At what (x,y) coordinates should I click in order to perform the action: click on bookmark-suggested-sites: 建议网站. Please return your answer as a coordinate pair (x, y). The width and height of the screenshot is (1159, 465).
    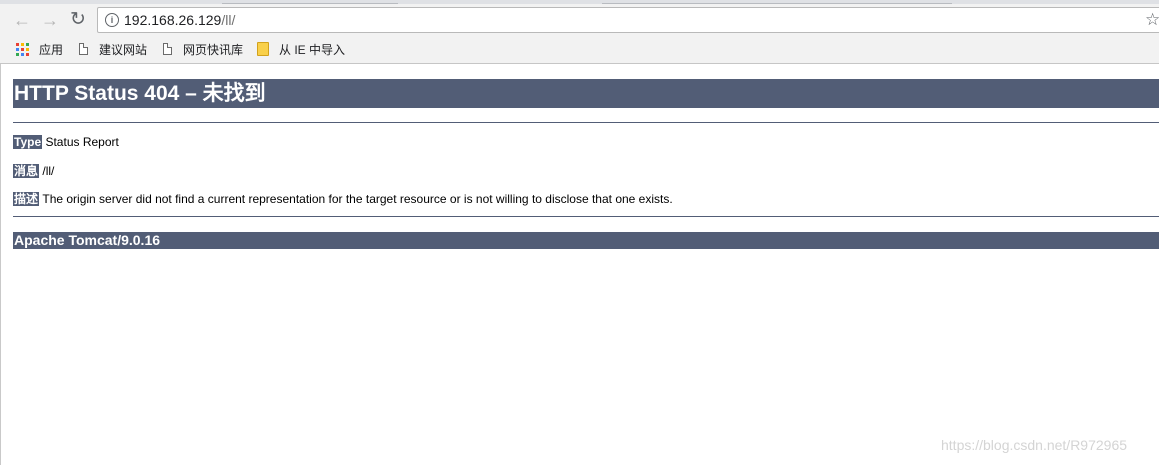
    Looking at the image, I should click on (113, 49).